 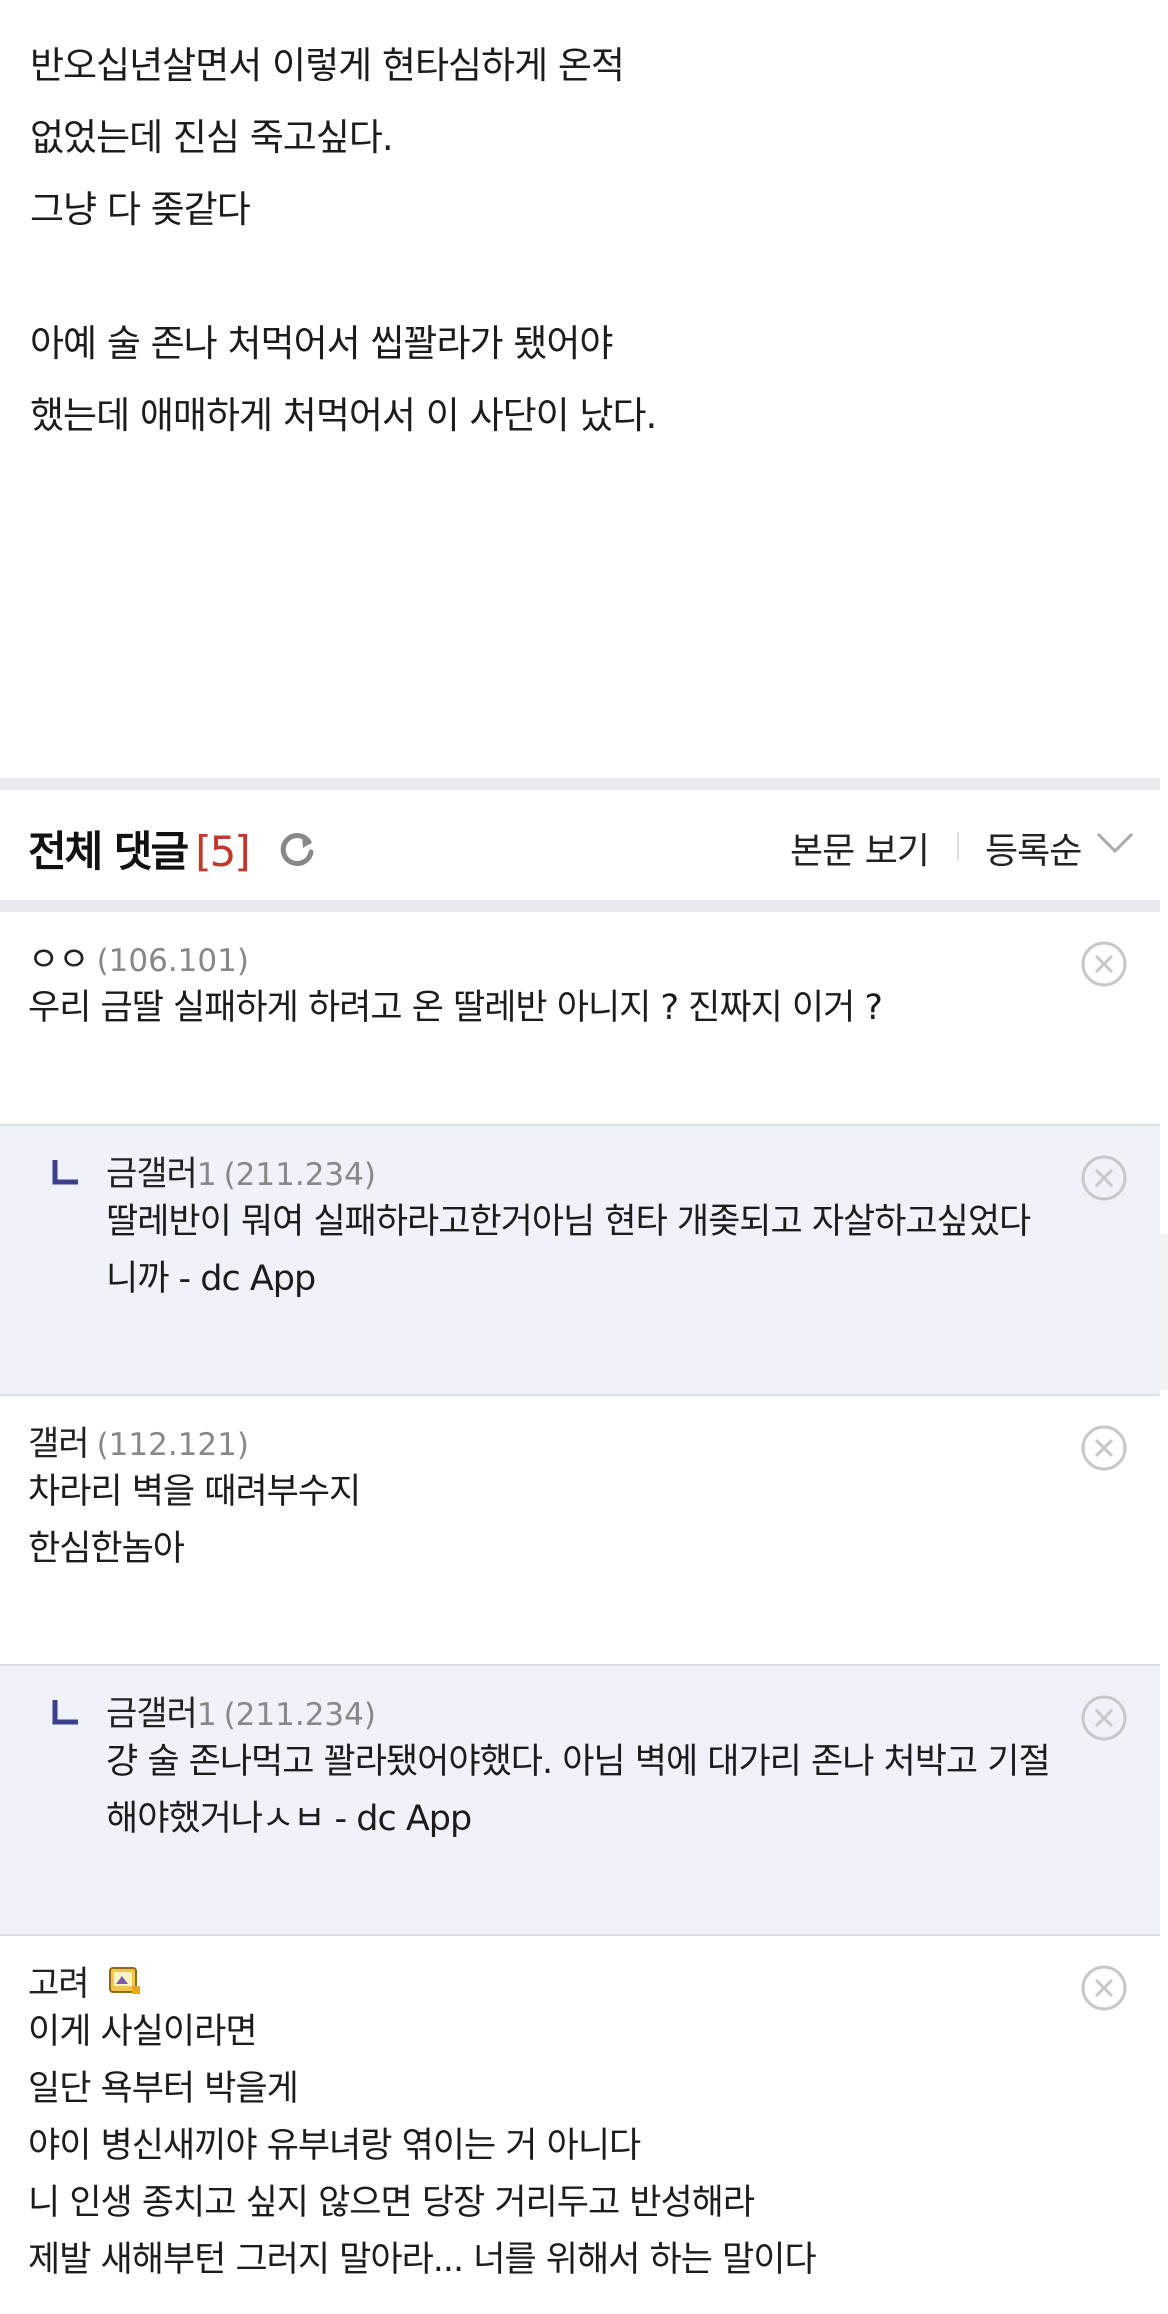 I want to click on gallery-badge-icon, so click(x=125, y=1985).